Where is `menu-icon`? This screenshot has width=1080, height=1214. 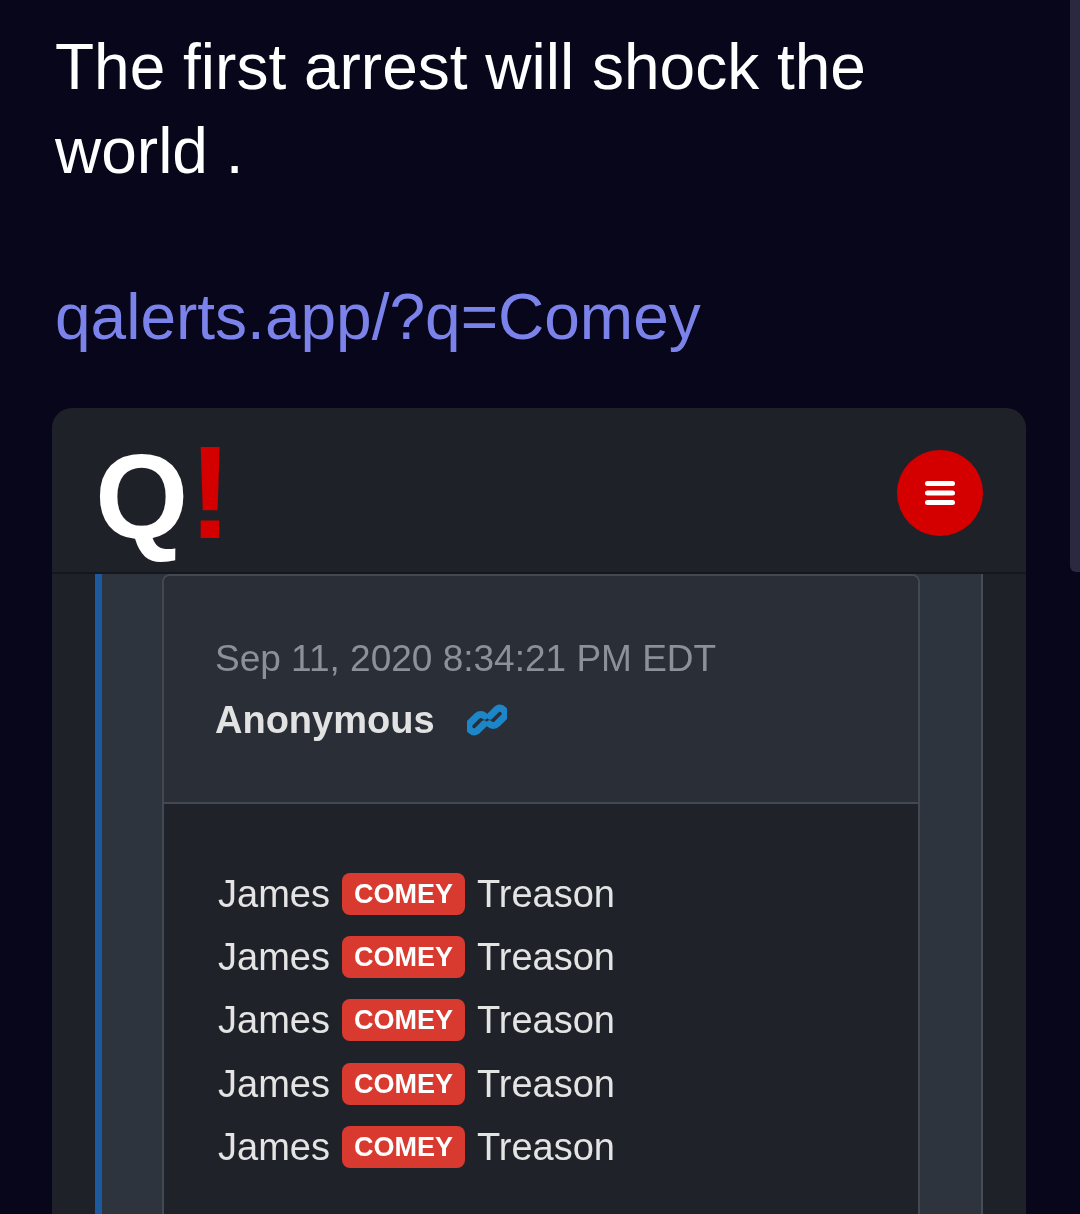 menu-icon is located at coordinates (940, 493).